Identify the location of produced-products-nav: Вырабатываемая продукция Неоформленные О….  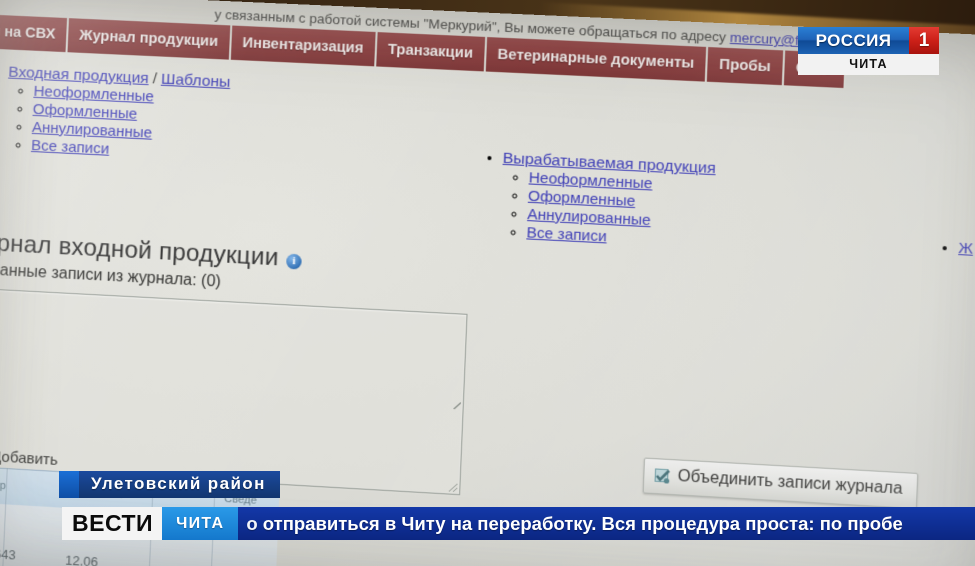
(594, 200).